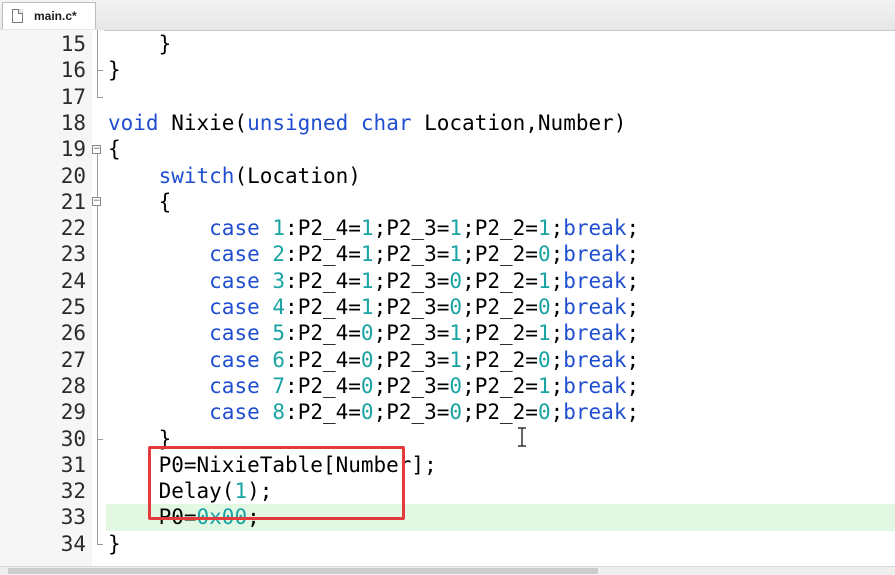 The image size is (895, 575). What do you see at coordinates (114, 149) in the screenshot?
I see `line-code: {` at bounding box center [114, 149].